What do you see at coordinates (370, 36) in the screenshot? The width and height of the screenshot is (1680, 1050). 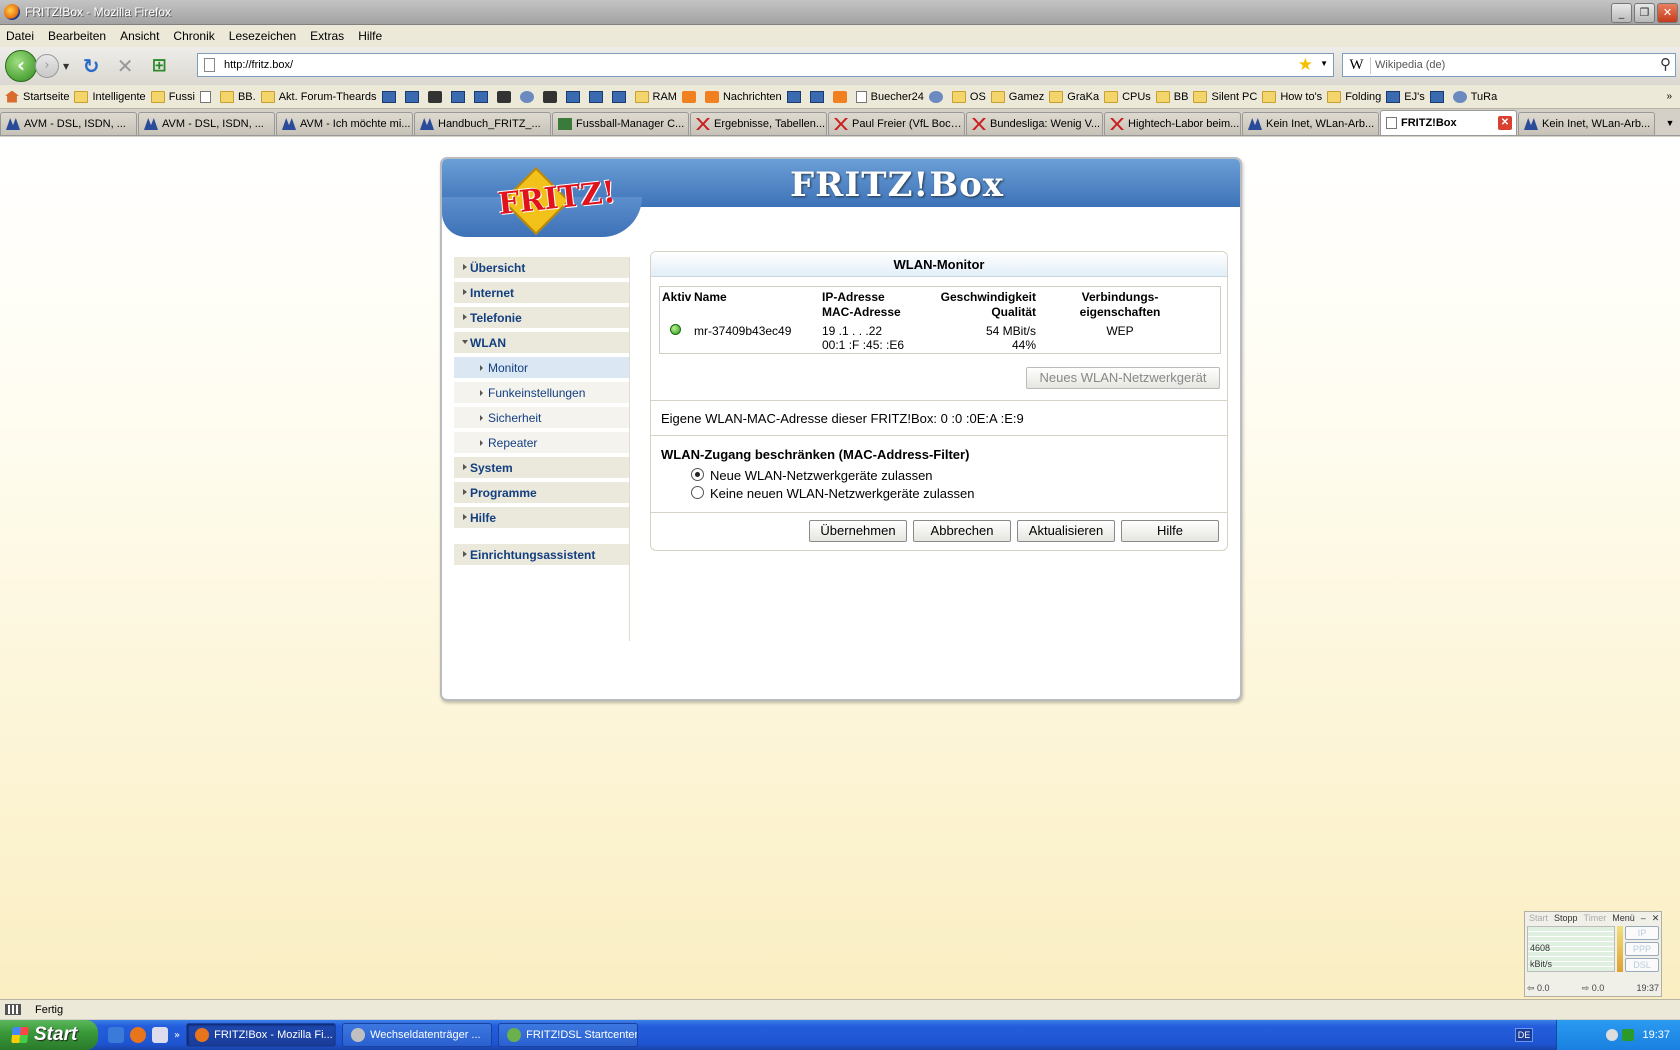 I see `menu-hilfe: Hilfe` at bounding box center [370, 36].